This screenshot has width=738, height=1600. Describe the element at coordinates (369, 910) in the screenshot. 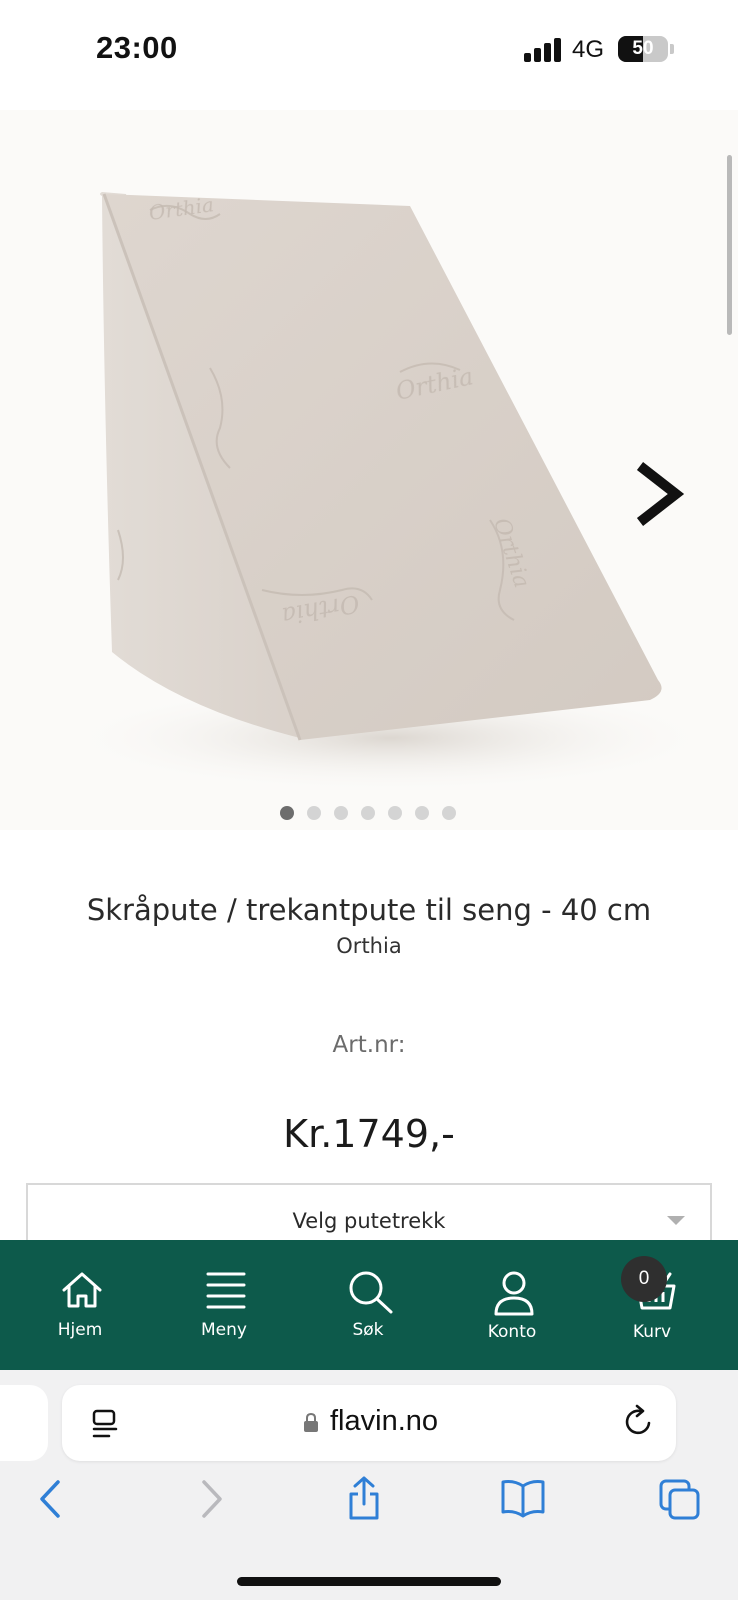

I see `product-title: Skråpute / trekantpute til seng - 40 cm` at that location.